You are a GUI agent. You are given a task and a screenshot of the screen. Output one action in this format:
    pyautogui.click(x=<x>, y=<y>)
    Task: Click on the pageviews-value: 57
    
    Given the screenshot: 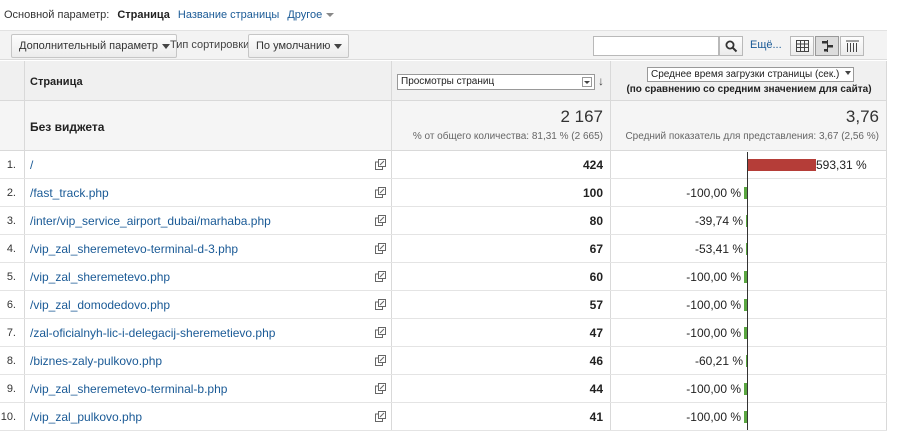 What is the action you would take?
    pyautogui.click(x=596, y=305)
    